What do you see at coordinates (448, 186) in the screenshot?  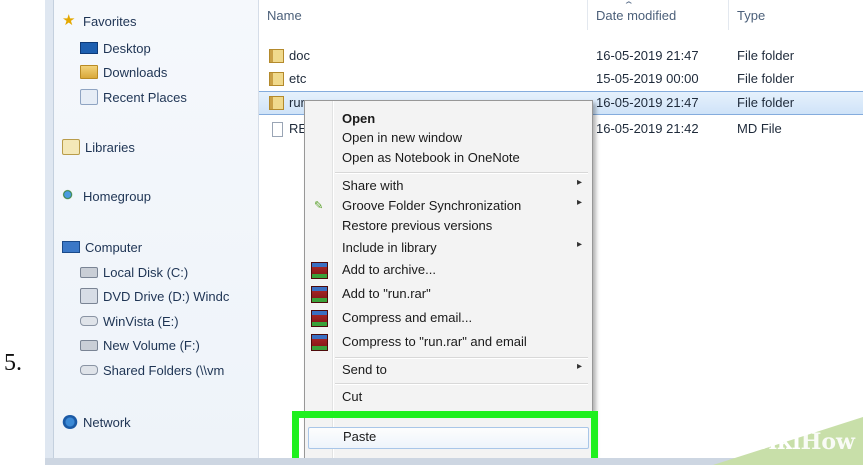 I see `menu-item-share-with: Share with ▸` at bounding box center [448, 186].